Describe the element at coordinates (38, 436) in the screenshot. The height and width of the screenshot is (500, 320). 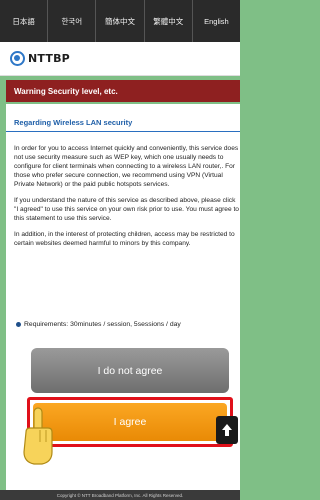
I see `pointing-hand-icon` at that location.